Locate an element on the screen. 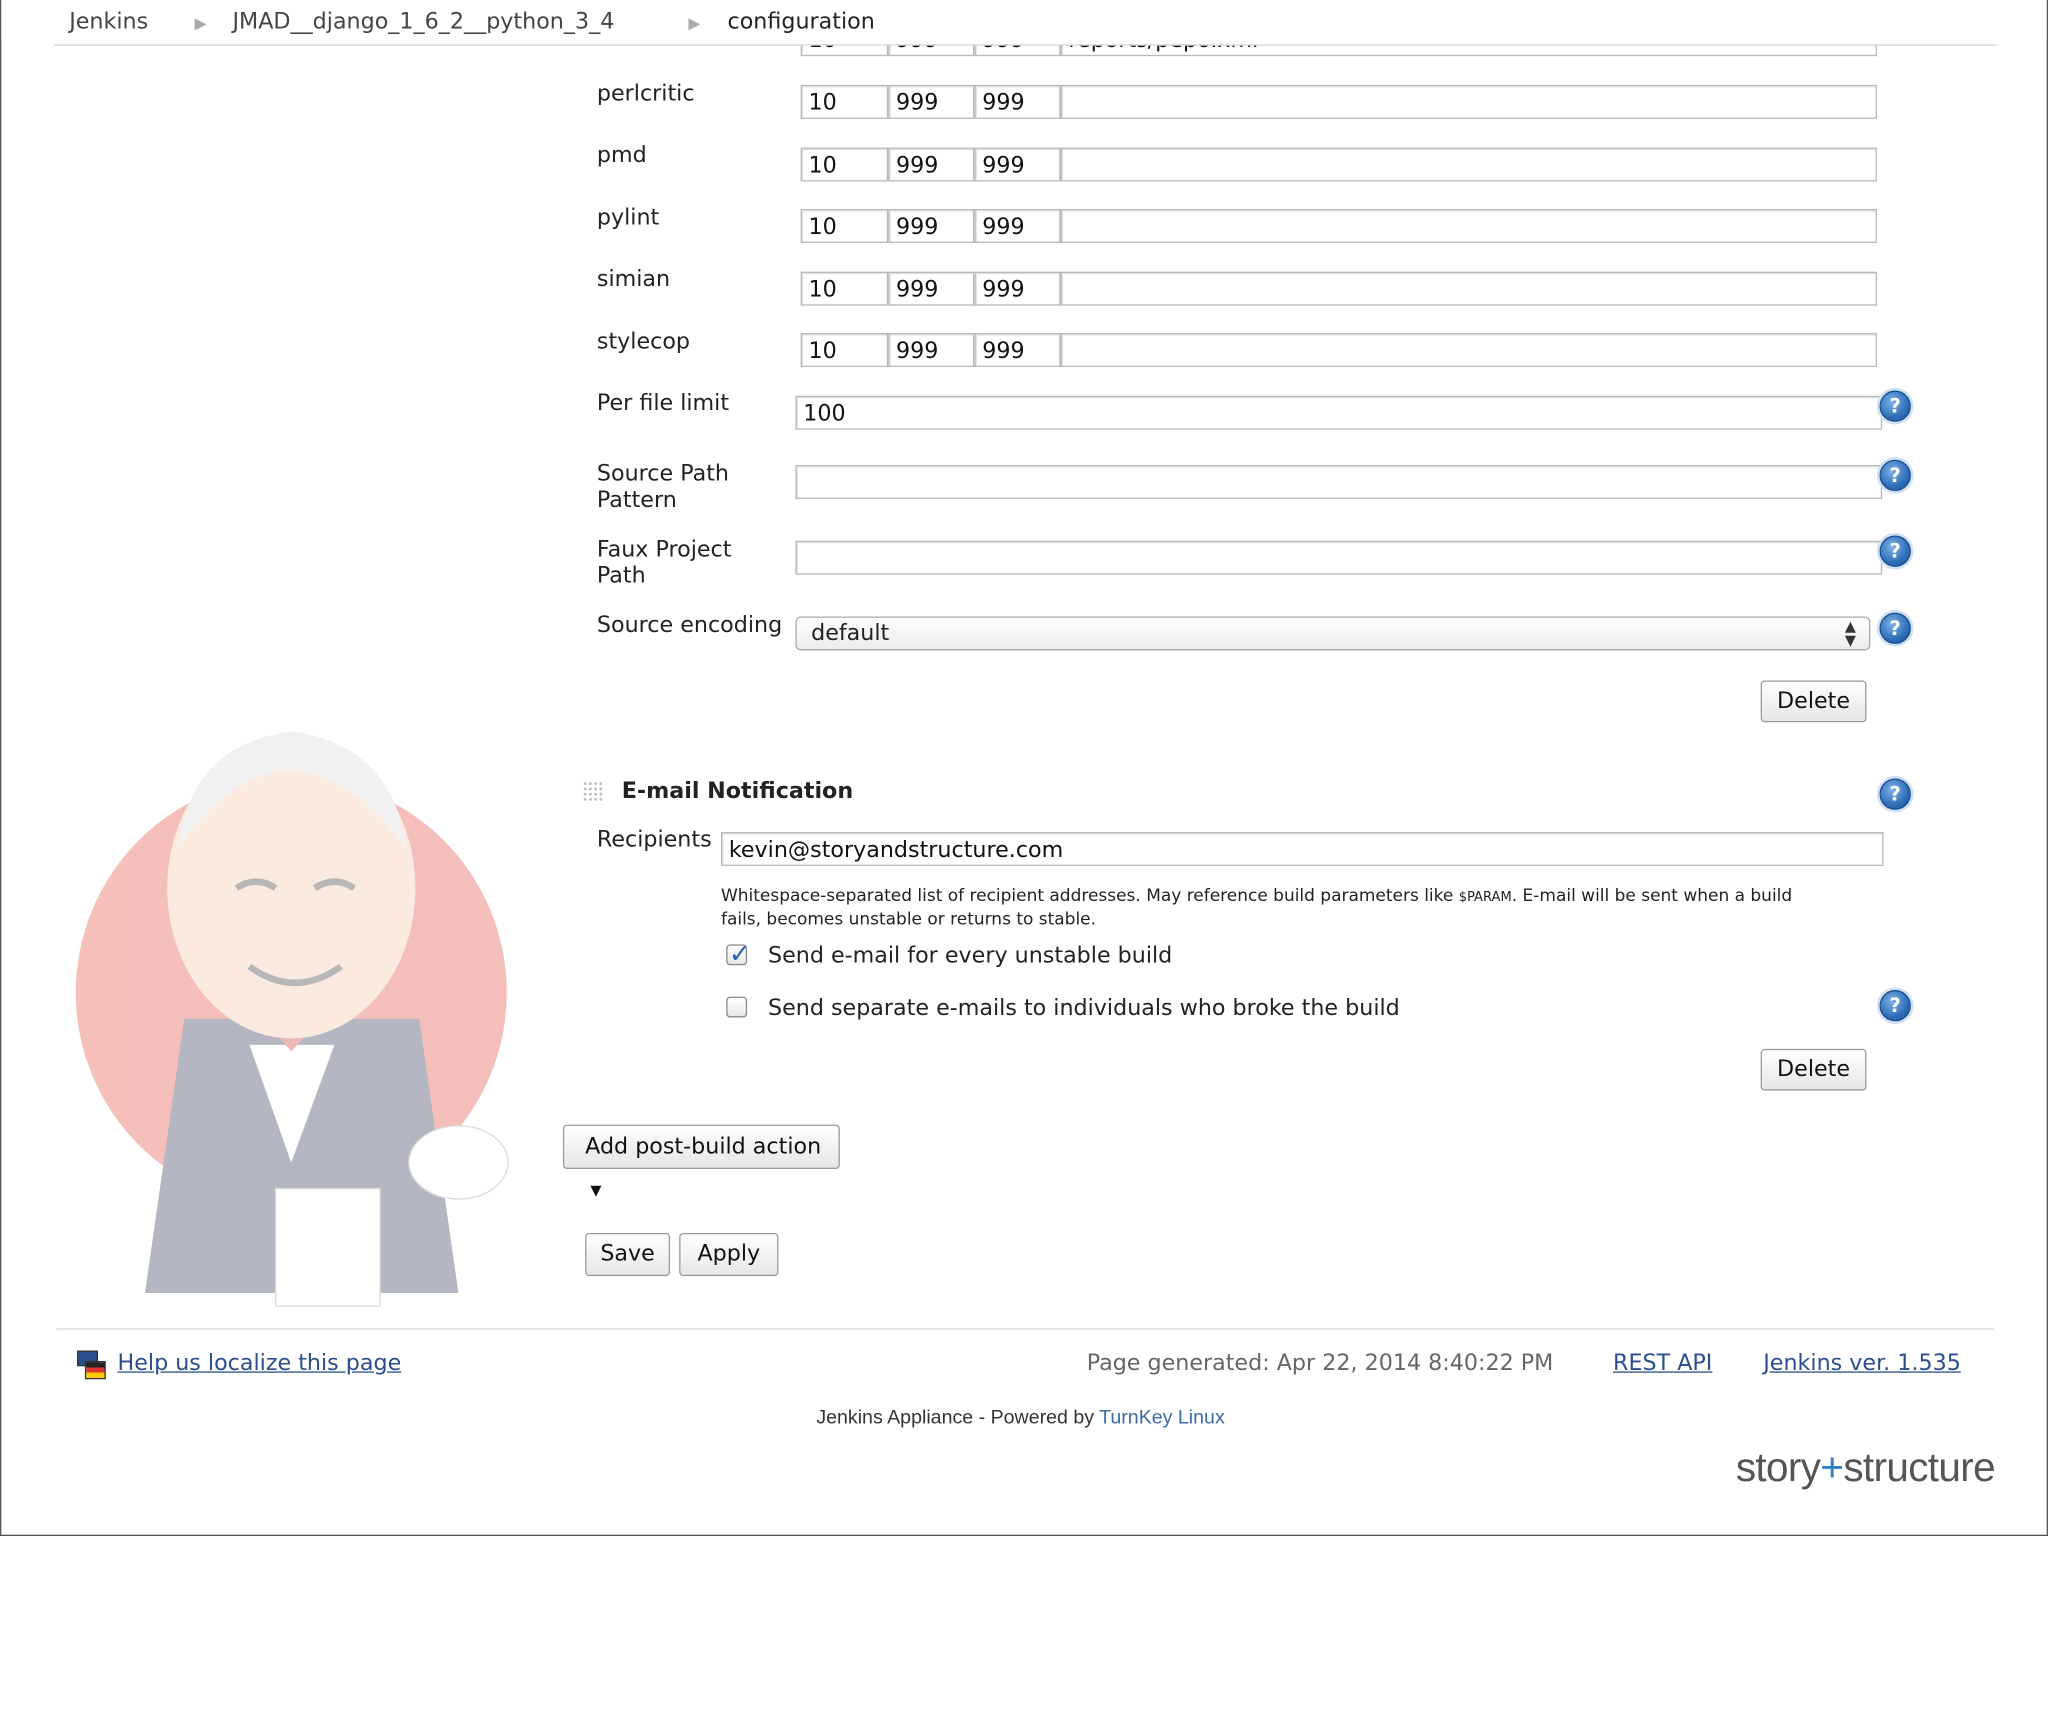  breadcrumb-jenkins-link: Jenkins is located at coordinates (108, 22).